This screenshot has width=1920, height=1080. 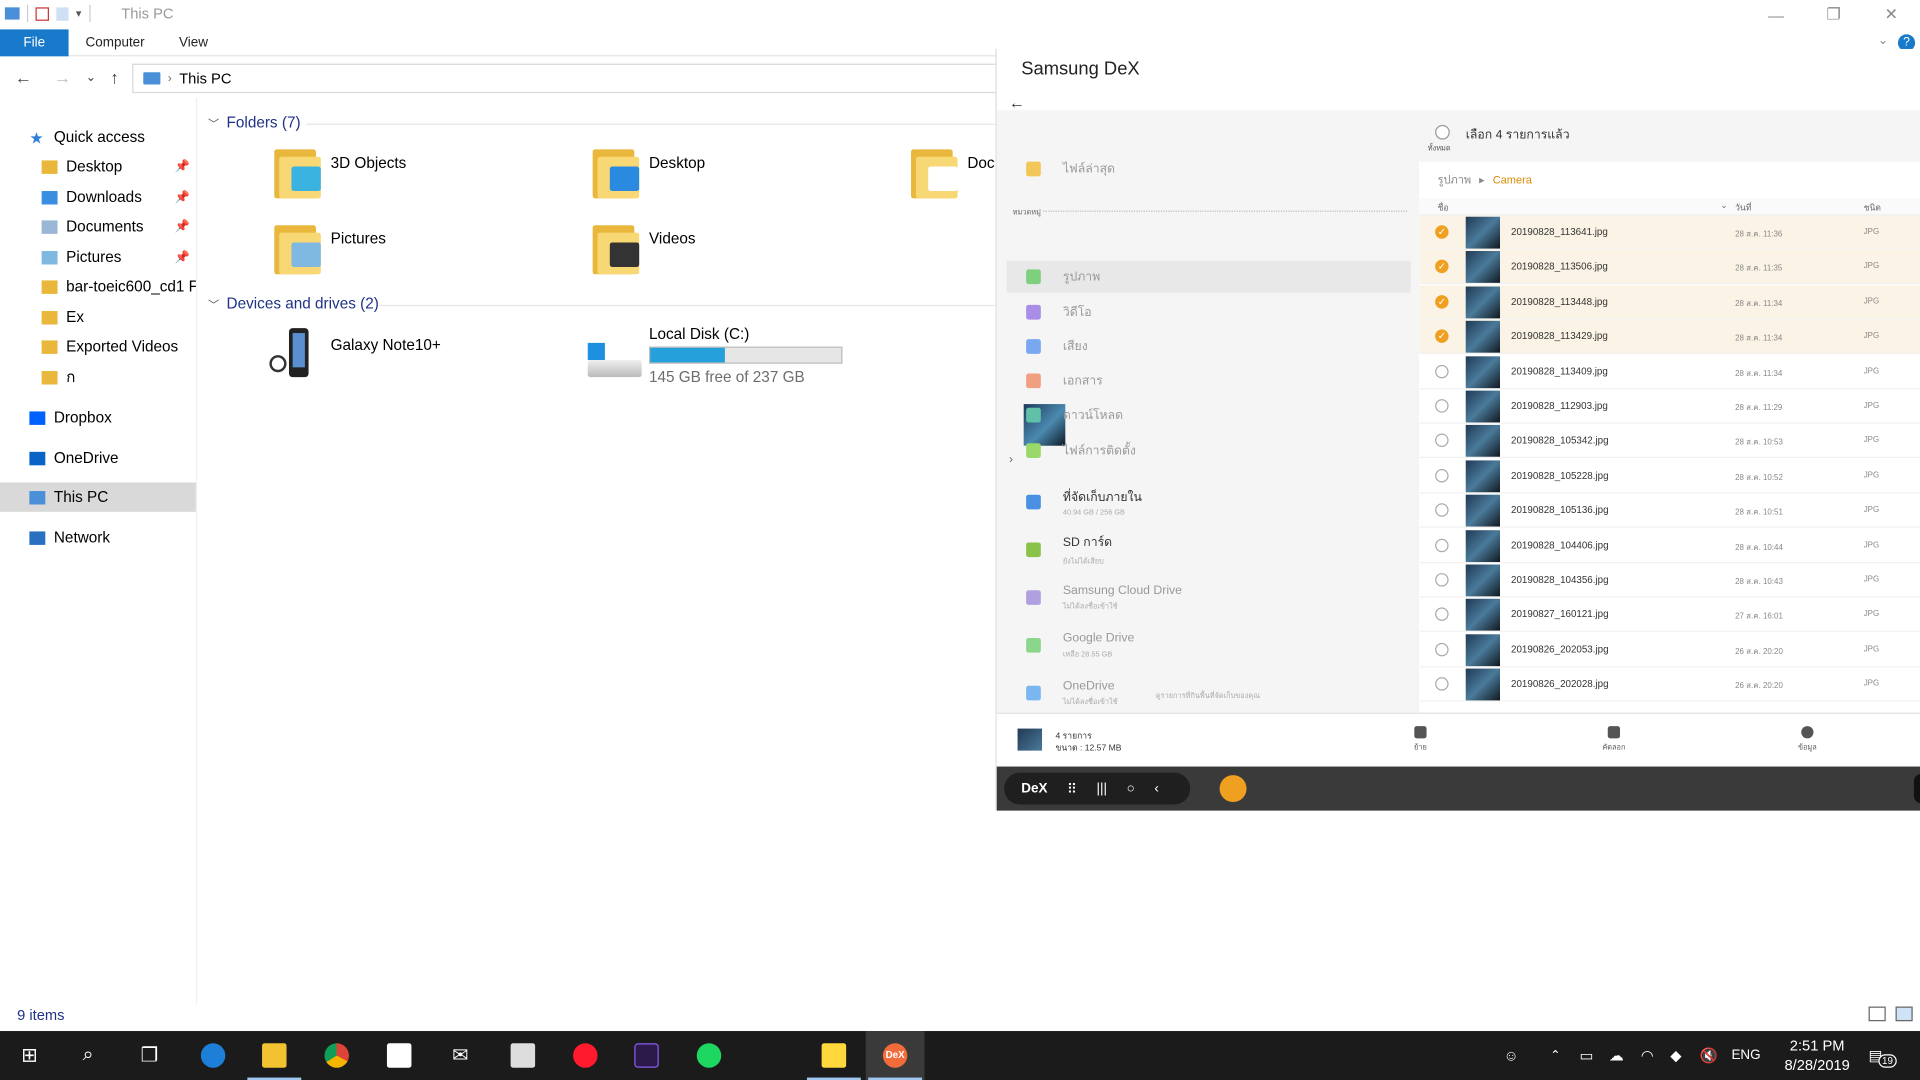 What do you see at coordinates (1209, 549) in the screenshot?
I see `storage-item: SD การ์ด ยังไม่ได้เสียบ` at bounding box center [1209, 549].